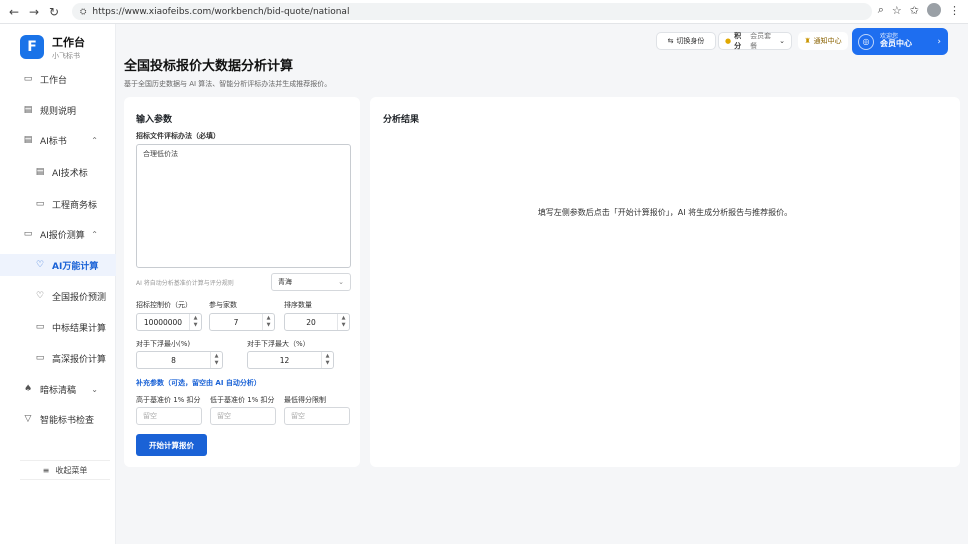 The image size is (968, 544). I want to click on filter-icon: ▽, so click(28, 419).